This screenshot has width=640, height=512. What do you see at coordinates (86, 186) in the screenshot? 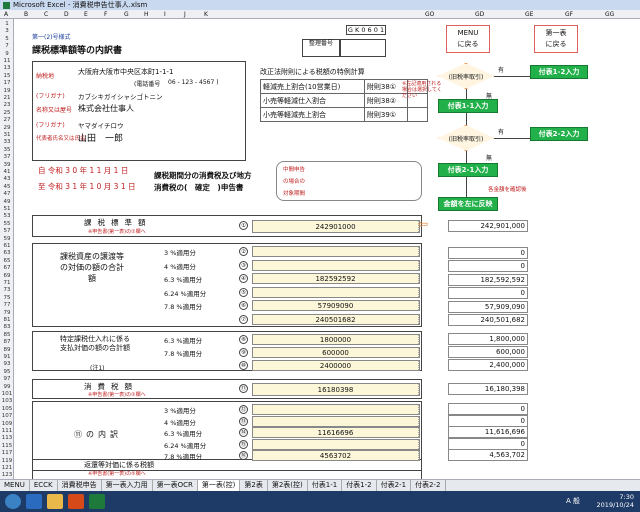
I see `period-to: 至 令和 3 1 年 1 0 月 3 1 日` at bounding box center [86, 186].